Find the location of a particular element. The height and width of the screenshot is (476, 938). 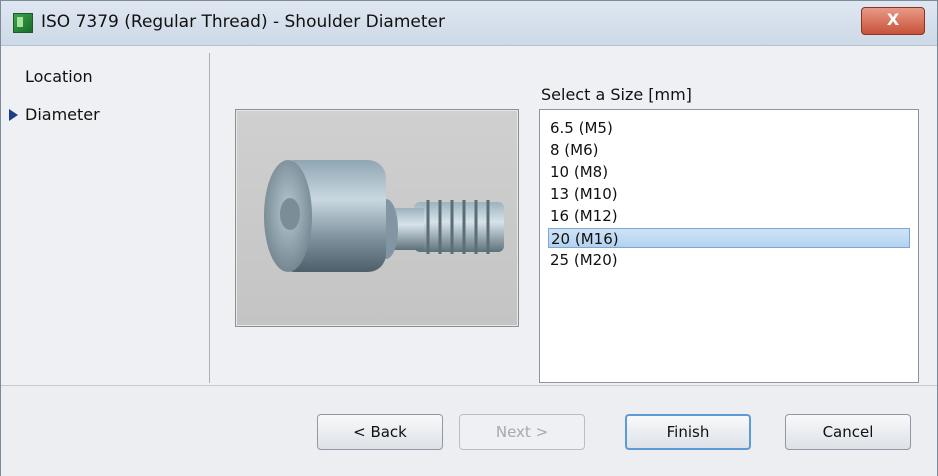

size-option: 10 (M8) is located at coordinates (729, 172).